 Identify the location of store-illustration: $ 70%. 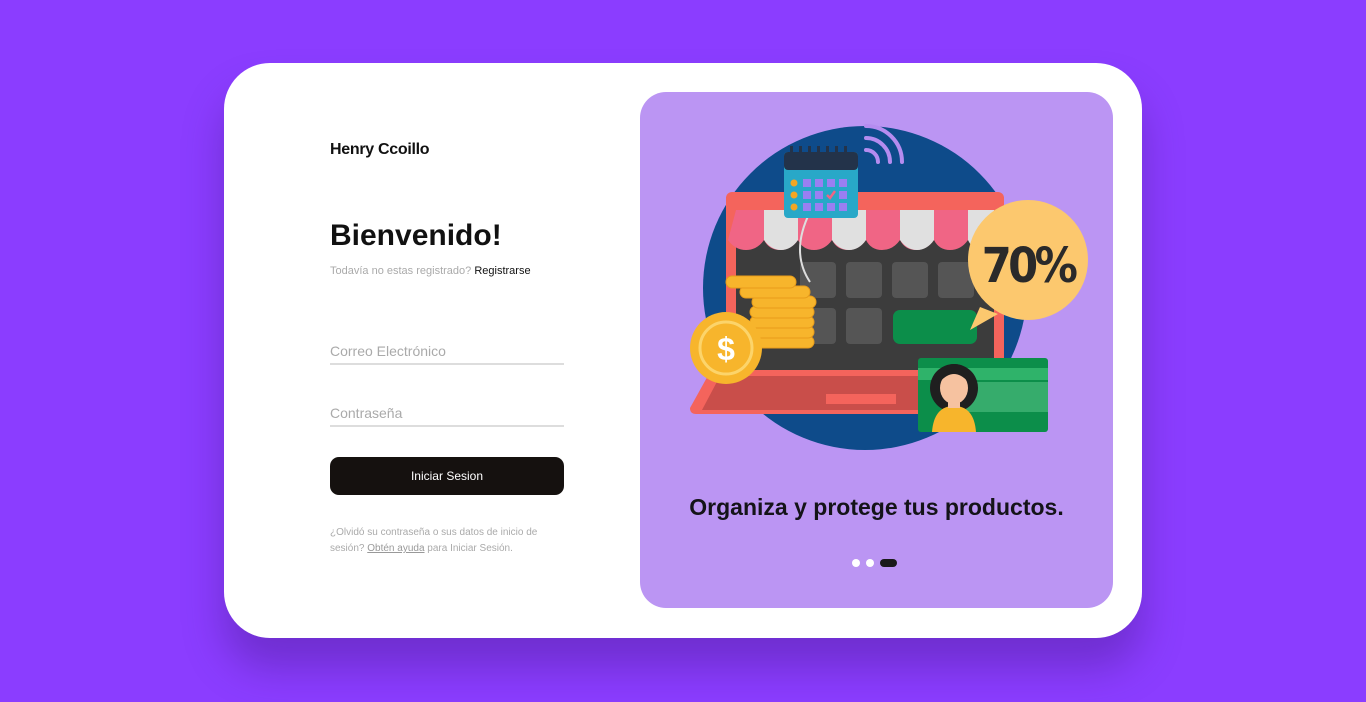
(889, 287).